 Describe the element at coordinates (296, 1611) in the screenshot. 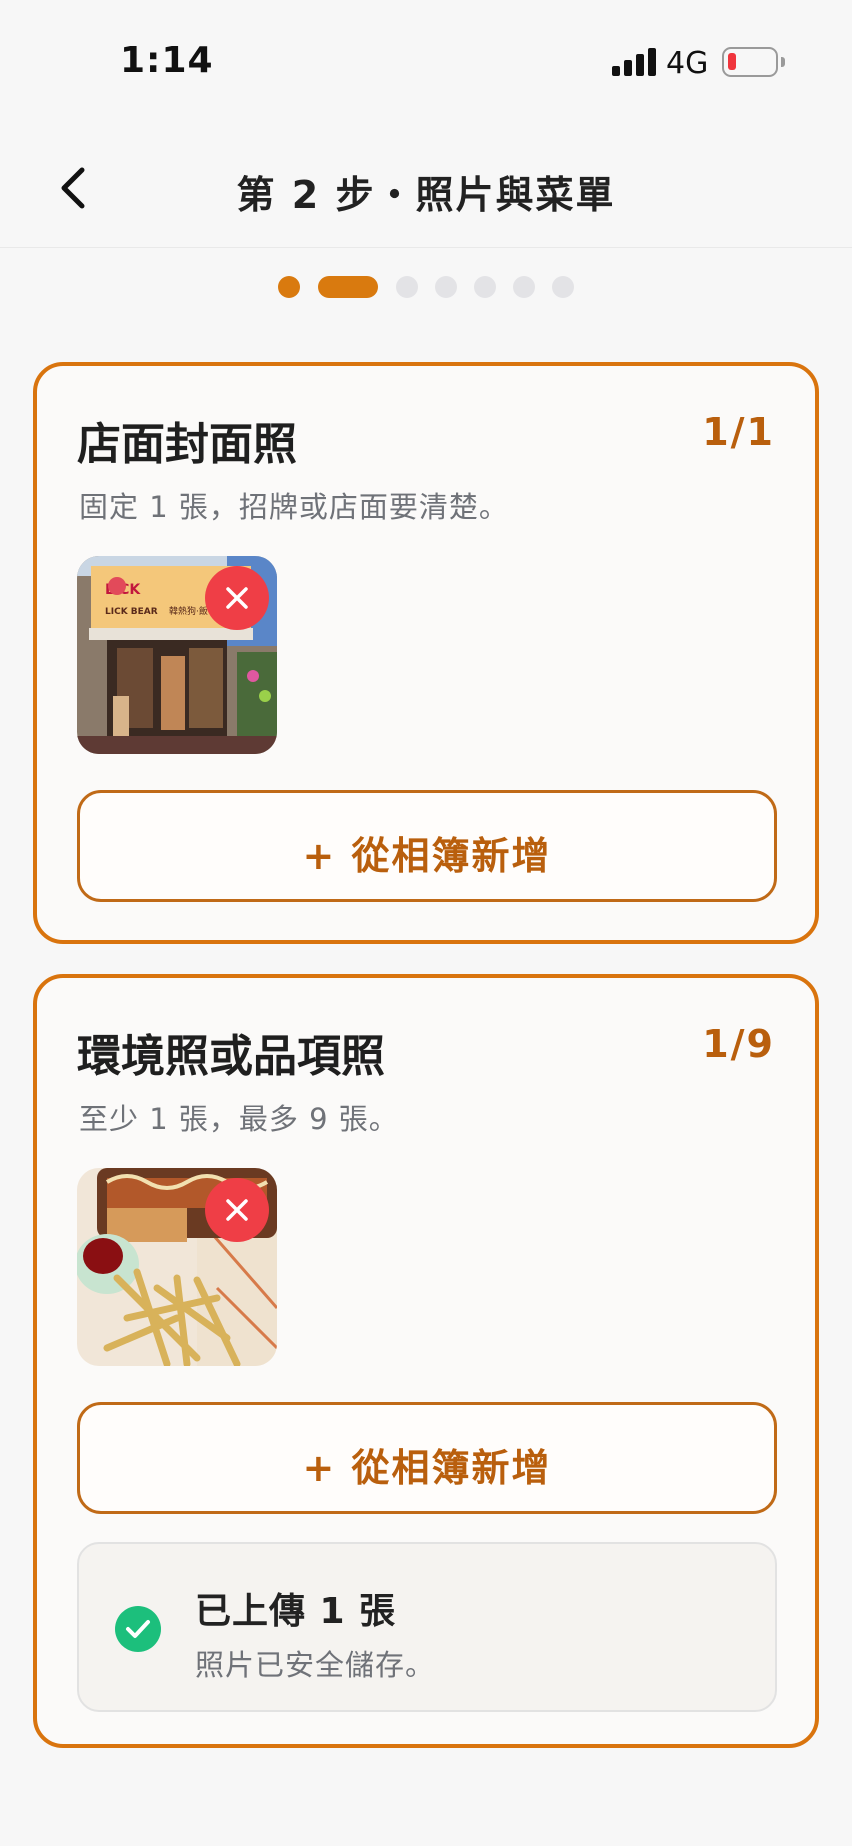

I see `upload-status-title: 已上傳 1 張` at that location.